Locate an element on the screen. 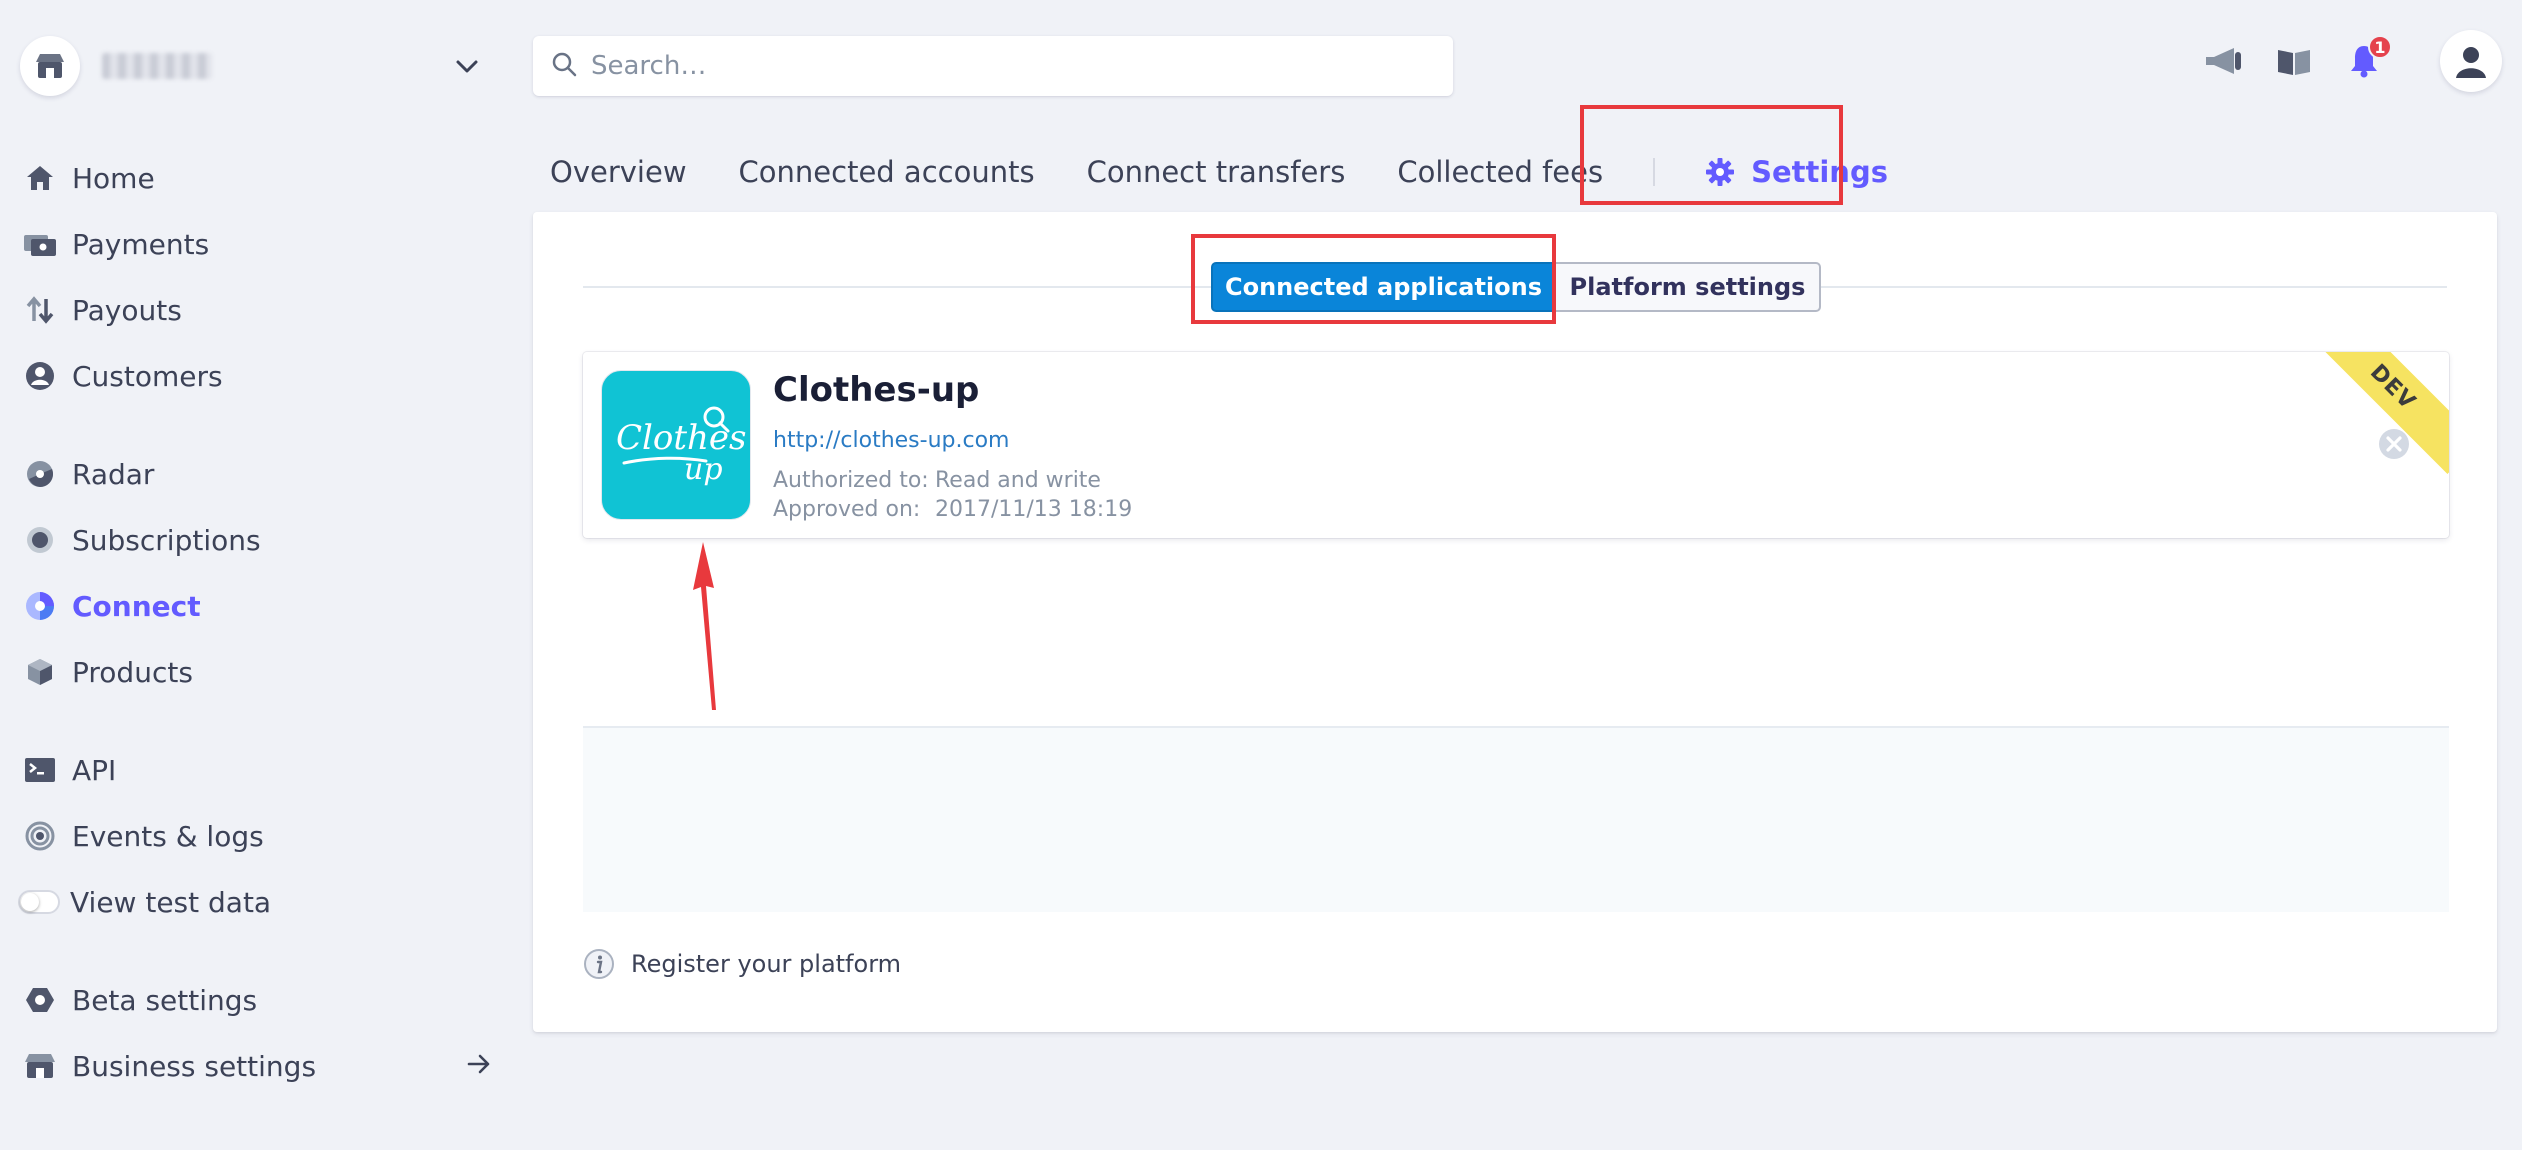  account-switcher is located at coordinates (255, 66).